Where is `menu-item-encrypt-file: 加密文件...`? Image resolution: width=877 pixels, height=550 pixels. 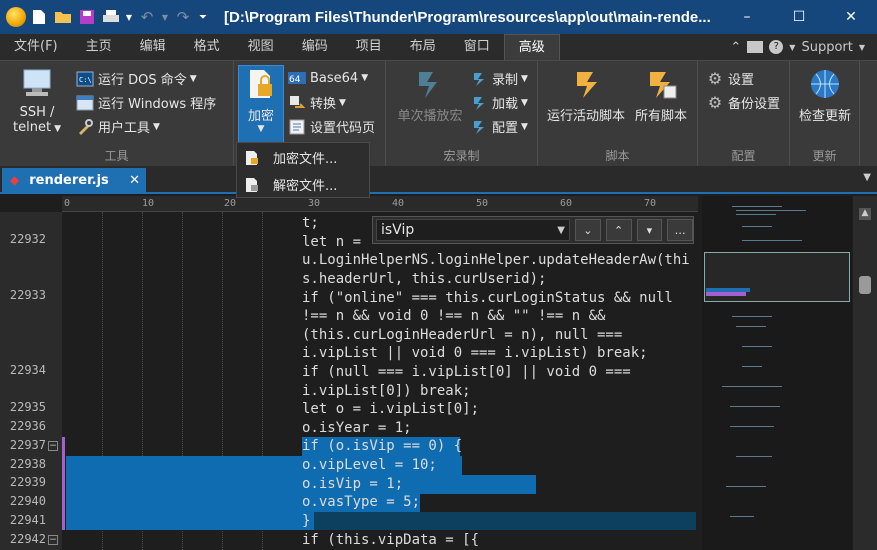
menu-item-encrypt-file: 加密文件... is located at coordinates (303, 157).